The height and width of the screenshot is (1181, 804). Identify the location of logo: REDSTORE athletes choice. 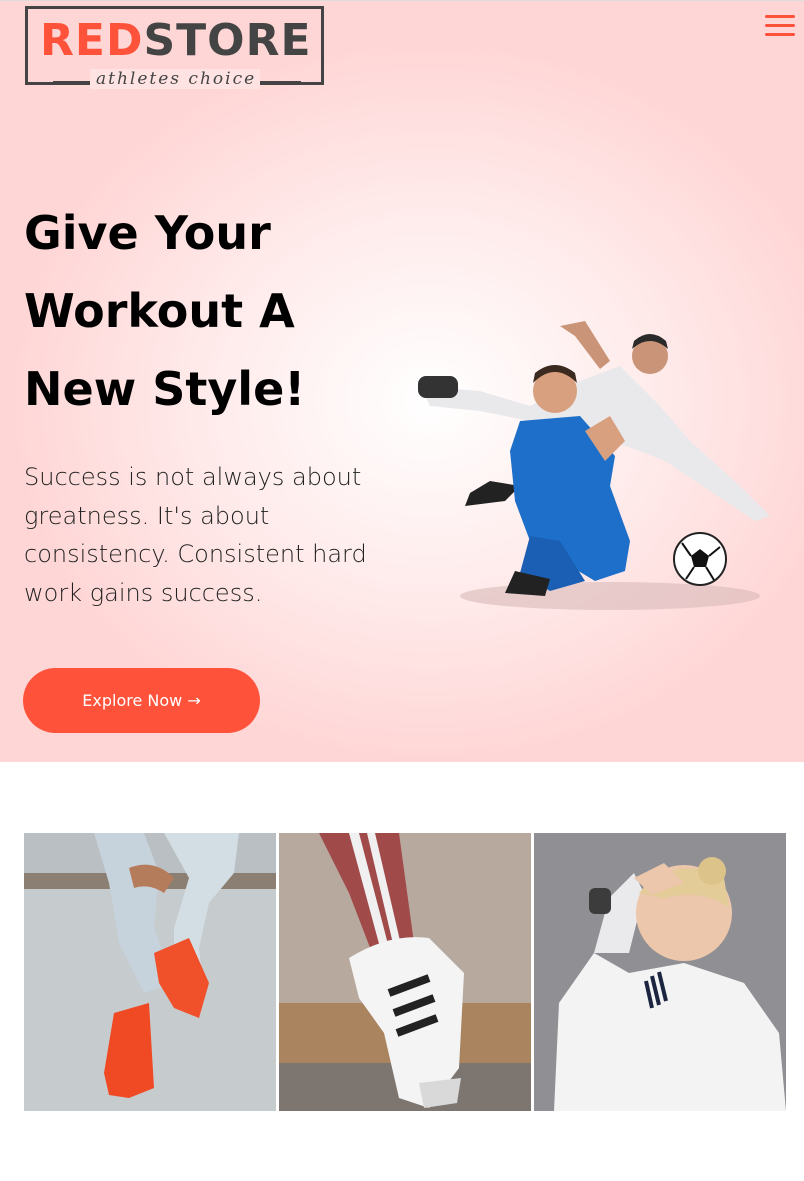
(174, 47).